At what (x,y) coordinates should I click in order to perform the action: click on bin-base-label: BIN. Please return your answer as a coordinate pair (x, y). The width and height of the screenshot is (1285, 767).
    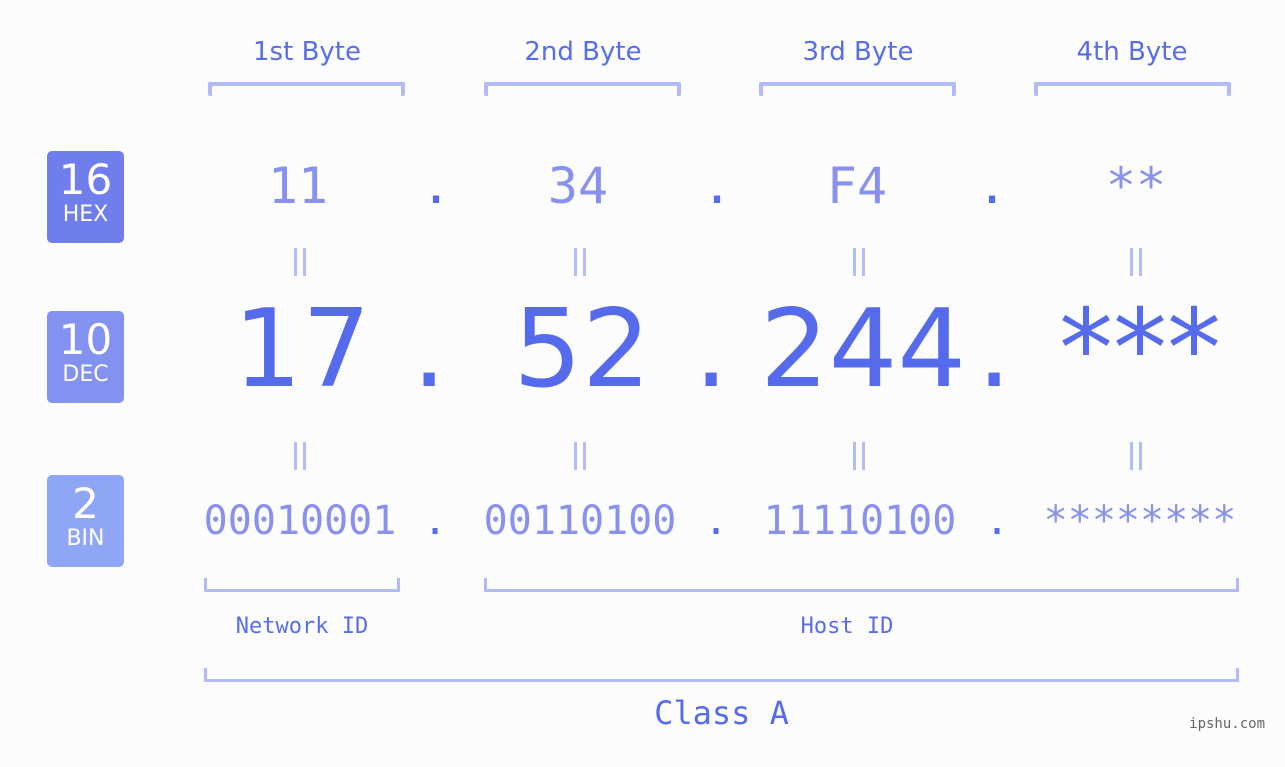
    Looking at the image, I should click on (85, 538).